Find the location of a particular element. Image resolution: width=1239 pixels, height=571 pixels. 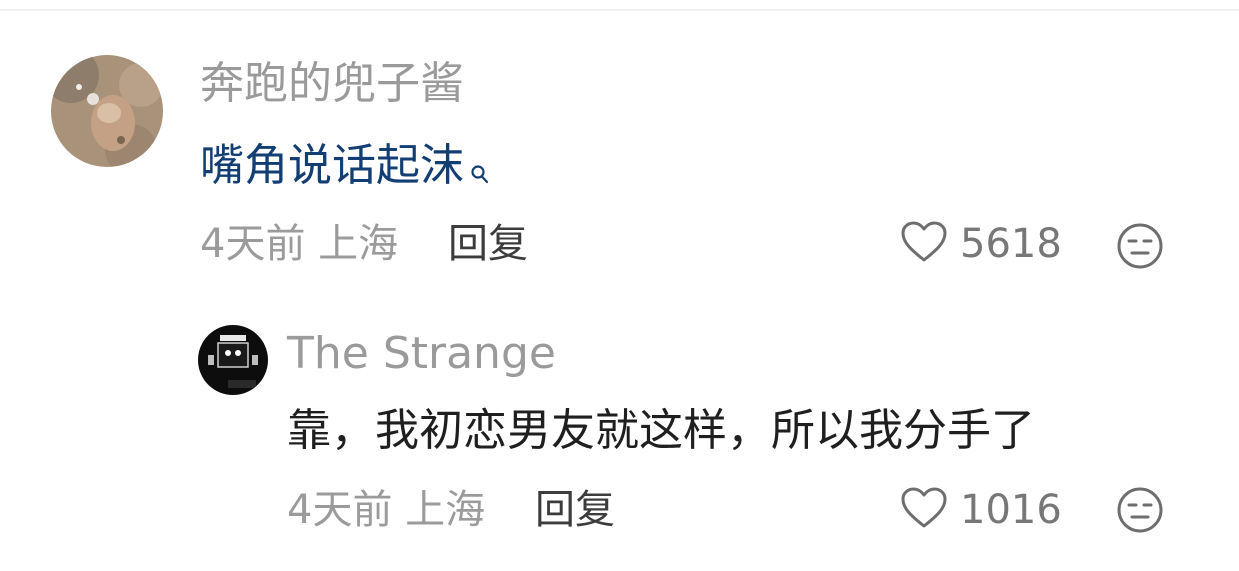

top-divider is located at coordinates (619, 10).